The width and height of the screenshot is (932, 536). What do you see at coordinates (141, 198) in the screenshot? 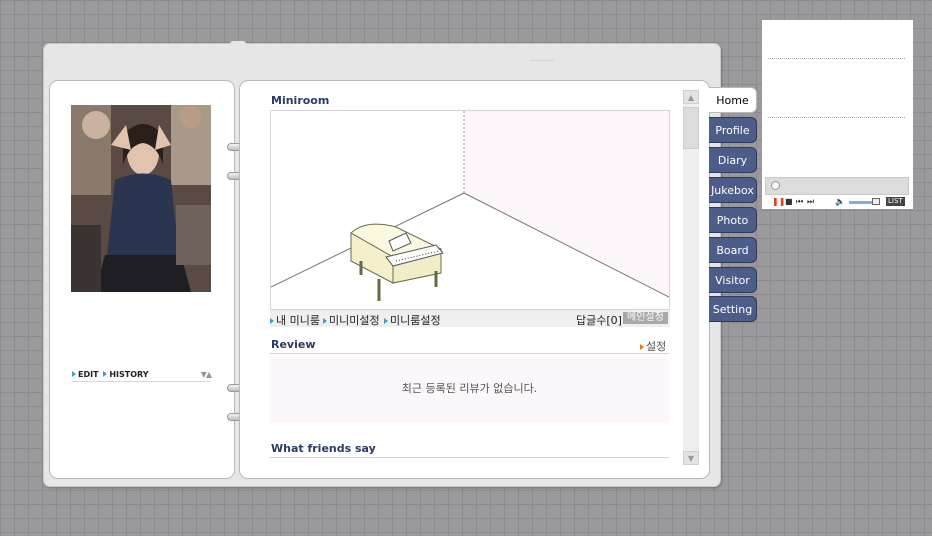
I see `profile-photo` at bounding box center [141, 198].